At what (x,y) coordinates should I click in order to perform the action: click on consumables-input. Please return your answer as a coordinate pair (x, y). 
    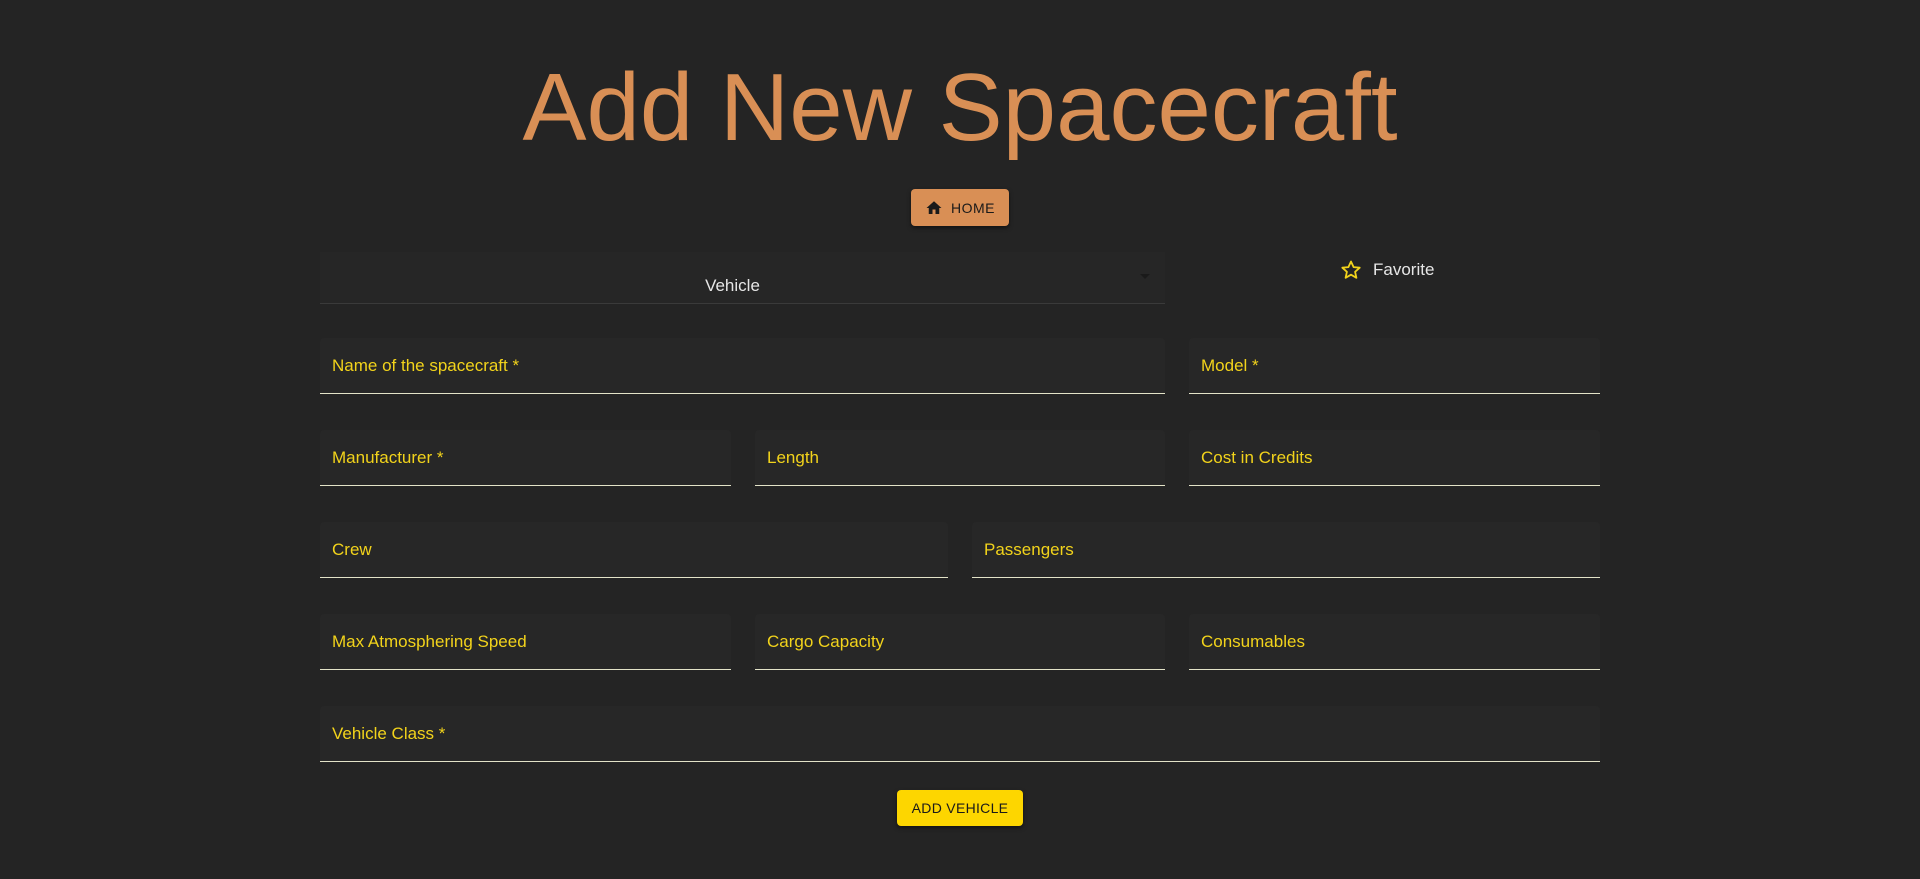
    Looking at the image, I should click on (1394, 641).